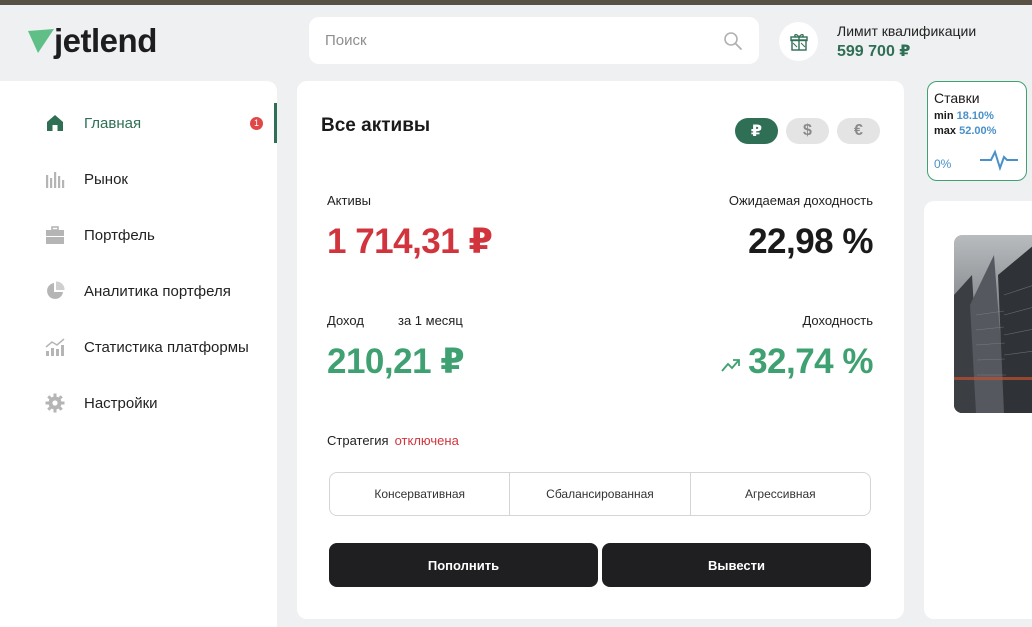 The height and width of the screenshot is (627, 1032). I want to click on logo: jetlend, so click(92, 40).